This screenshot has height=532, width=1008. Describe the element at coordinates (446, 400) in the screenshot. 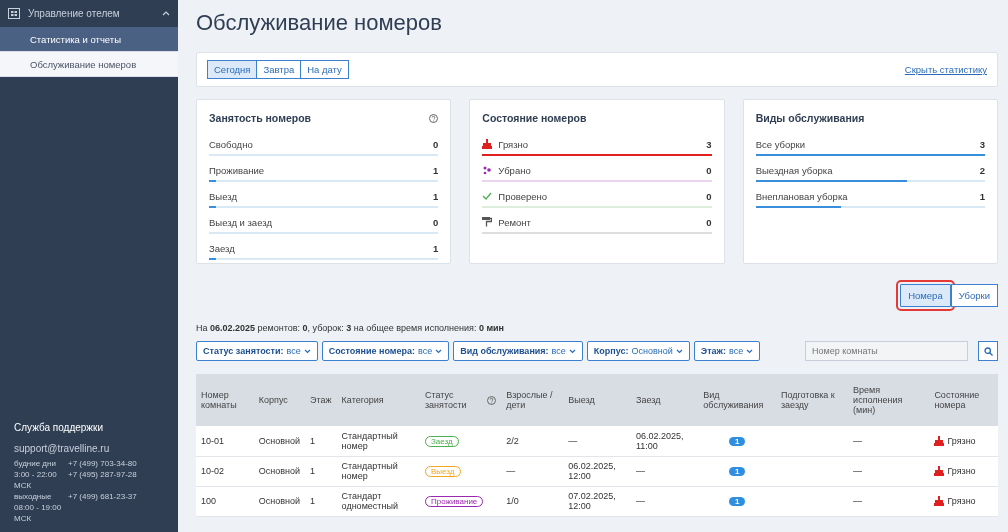

I see `column-header: Статус занятости` at that location.